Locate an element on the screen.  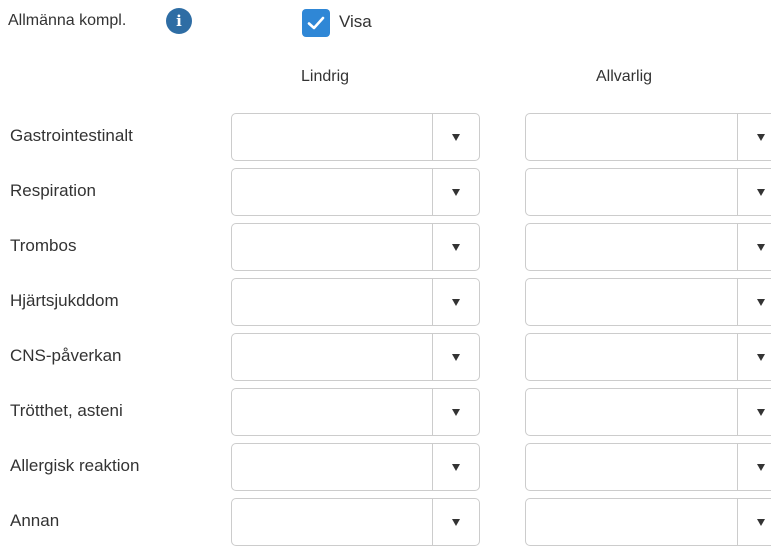
row-label: Trombos is located at coordinates (43, 245).